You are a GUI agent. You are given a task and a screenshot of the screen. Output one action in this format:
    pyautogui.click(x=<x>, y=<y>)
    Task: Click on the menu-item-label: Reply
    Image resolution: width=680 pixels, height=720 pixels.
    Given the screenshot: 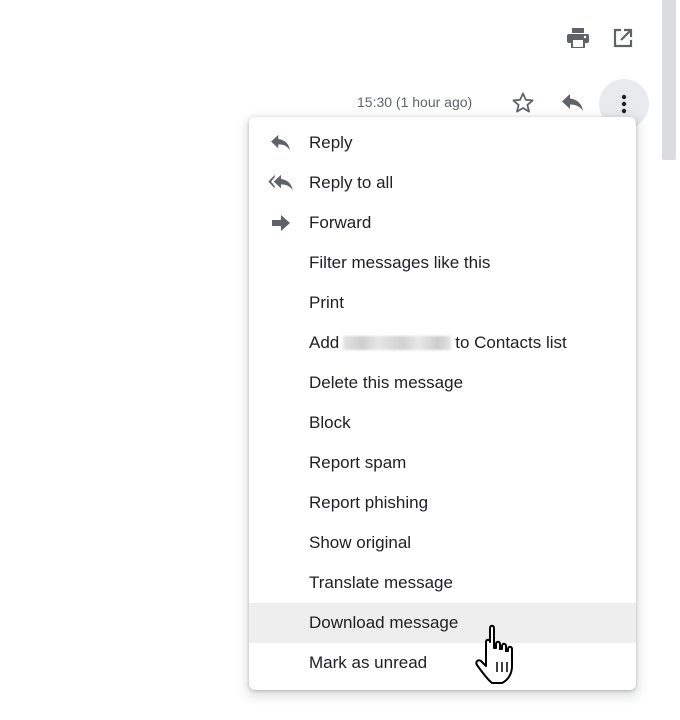 What is the action you would take?
    pyautogui.click(x=331, y=142)
    